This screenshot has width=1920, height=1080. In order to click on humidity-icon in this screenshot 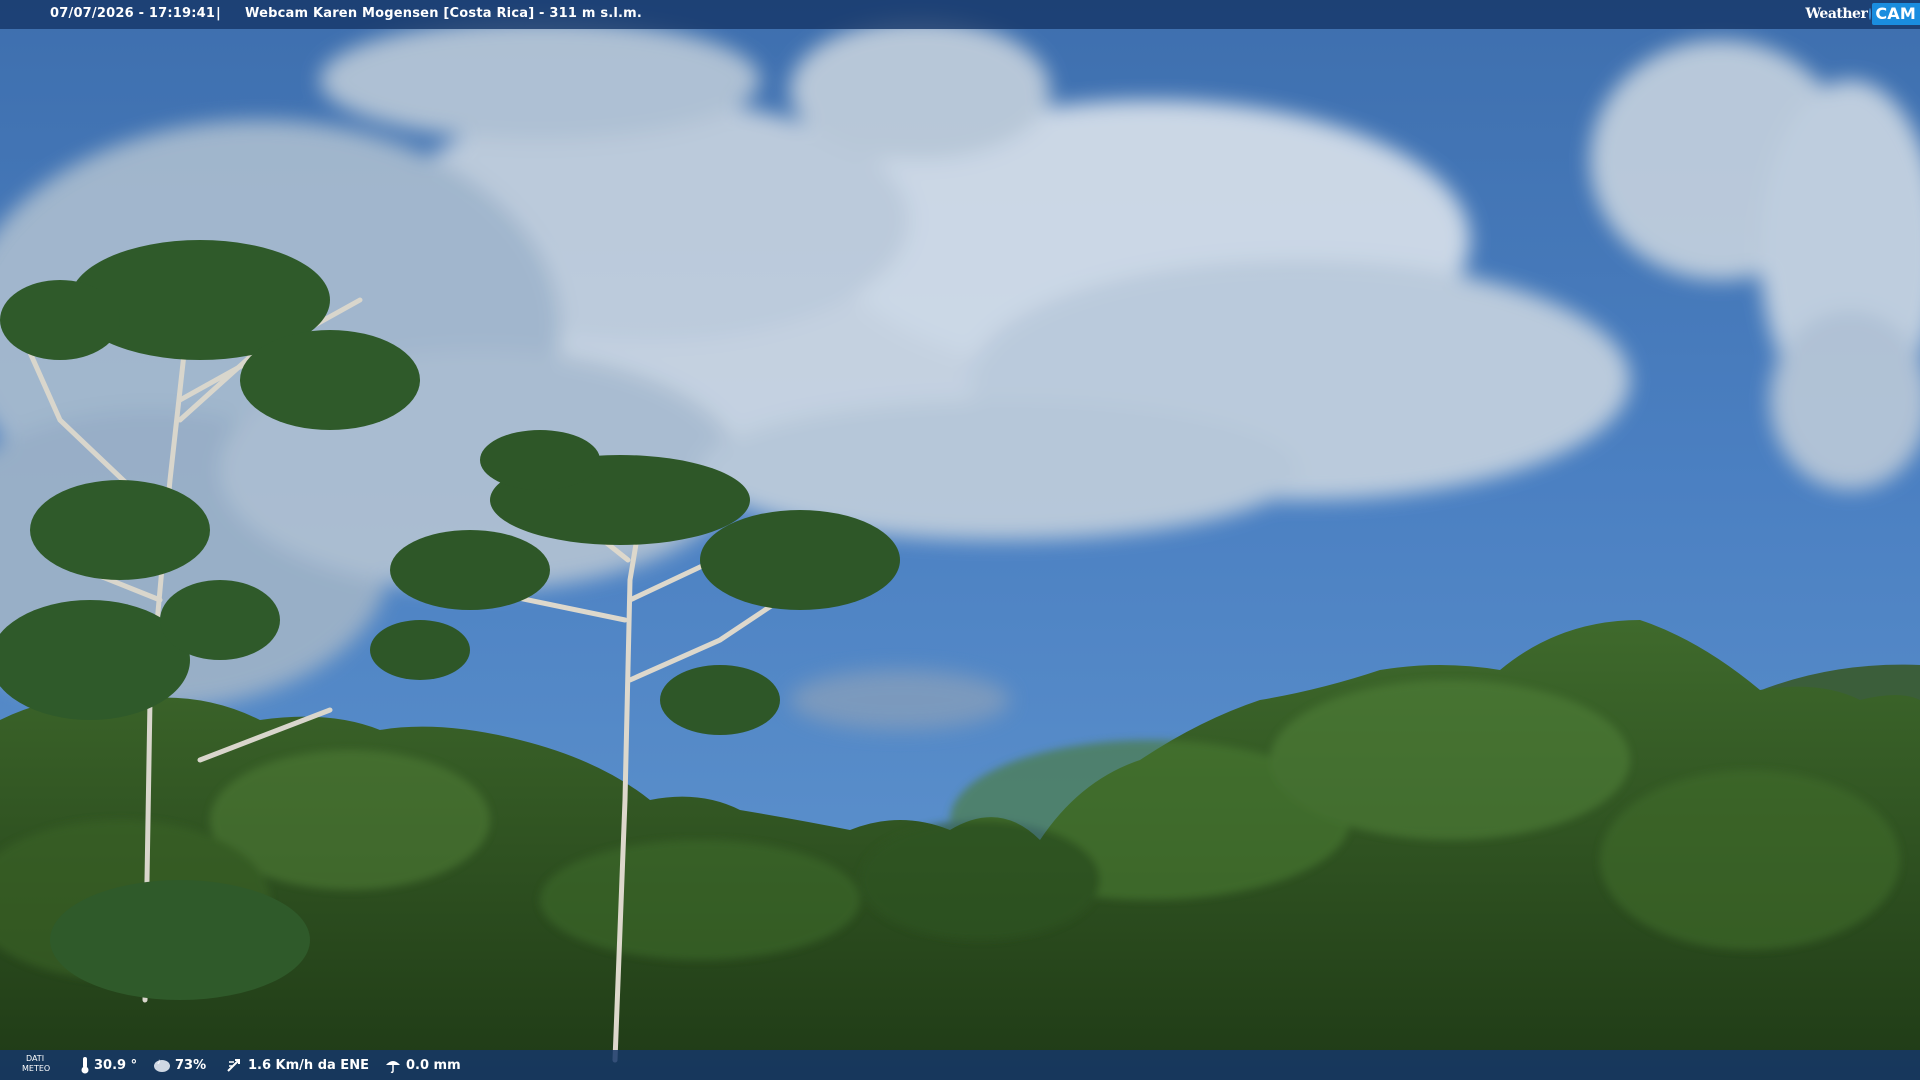, I will do `click(162, 1065)`.